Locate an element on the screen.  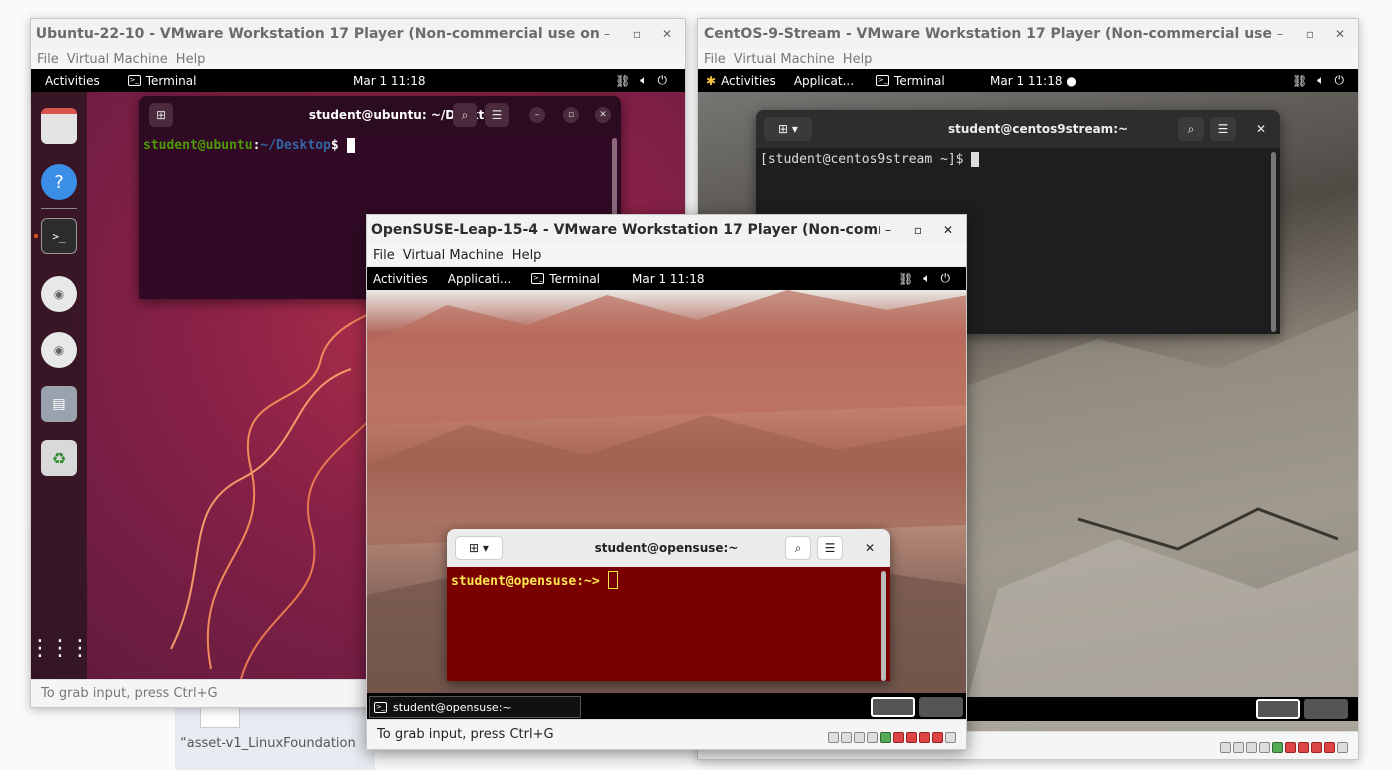
network-icon: ⛓ is located at coordinates (623, 80).